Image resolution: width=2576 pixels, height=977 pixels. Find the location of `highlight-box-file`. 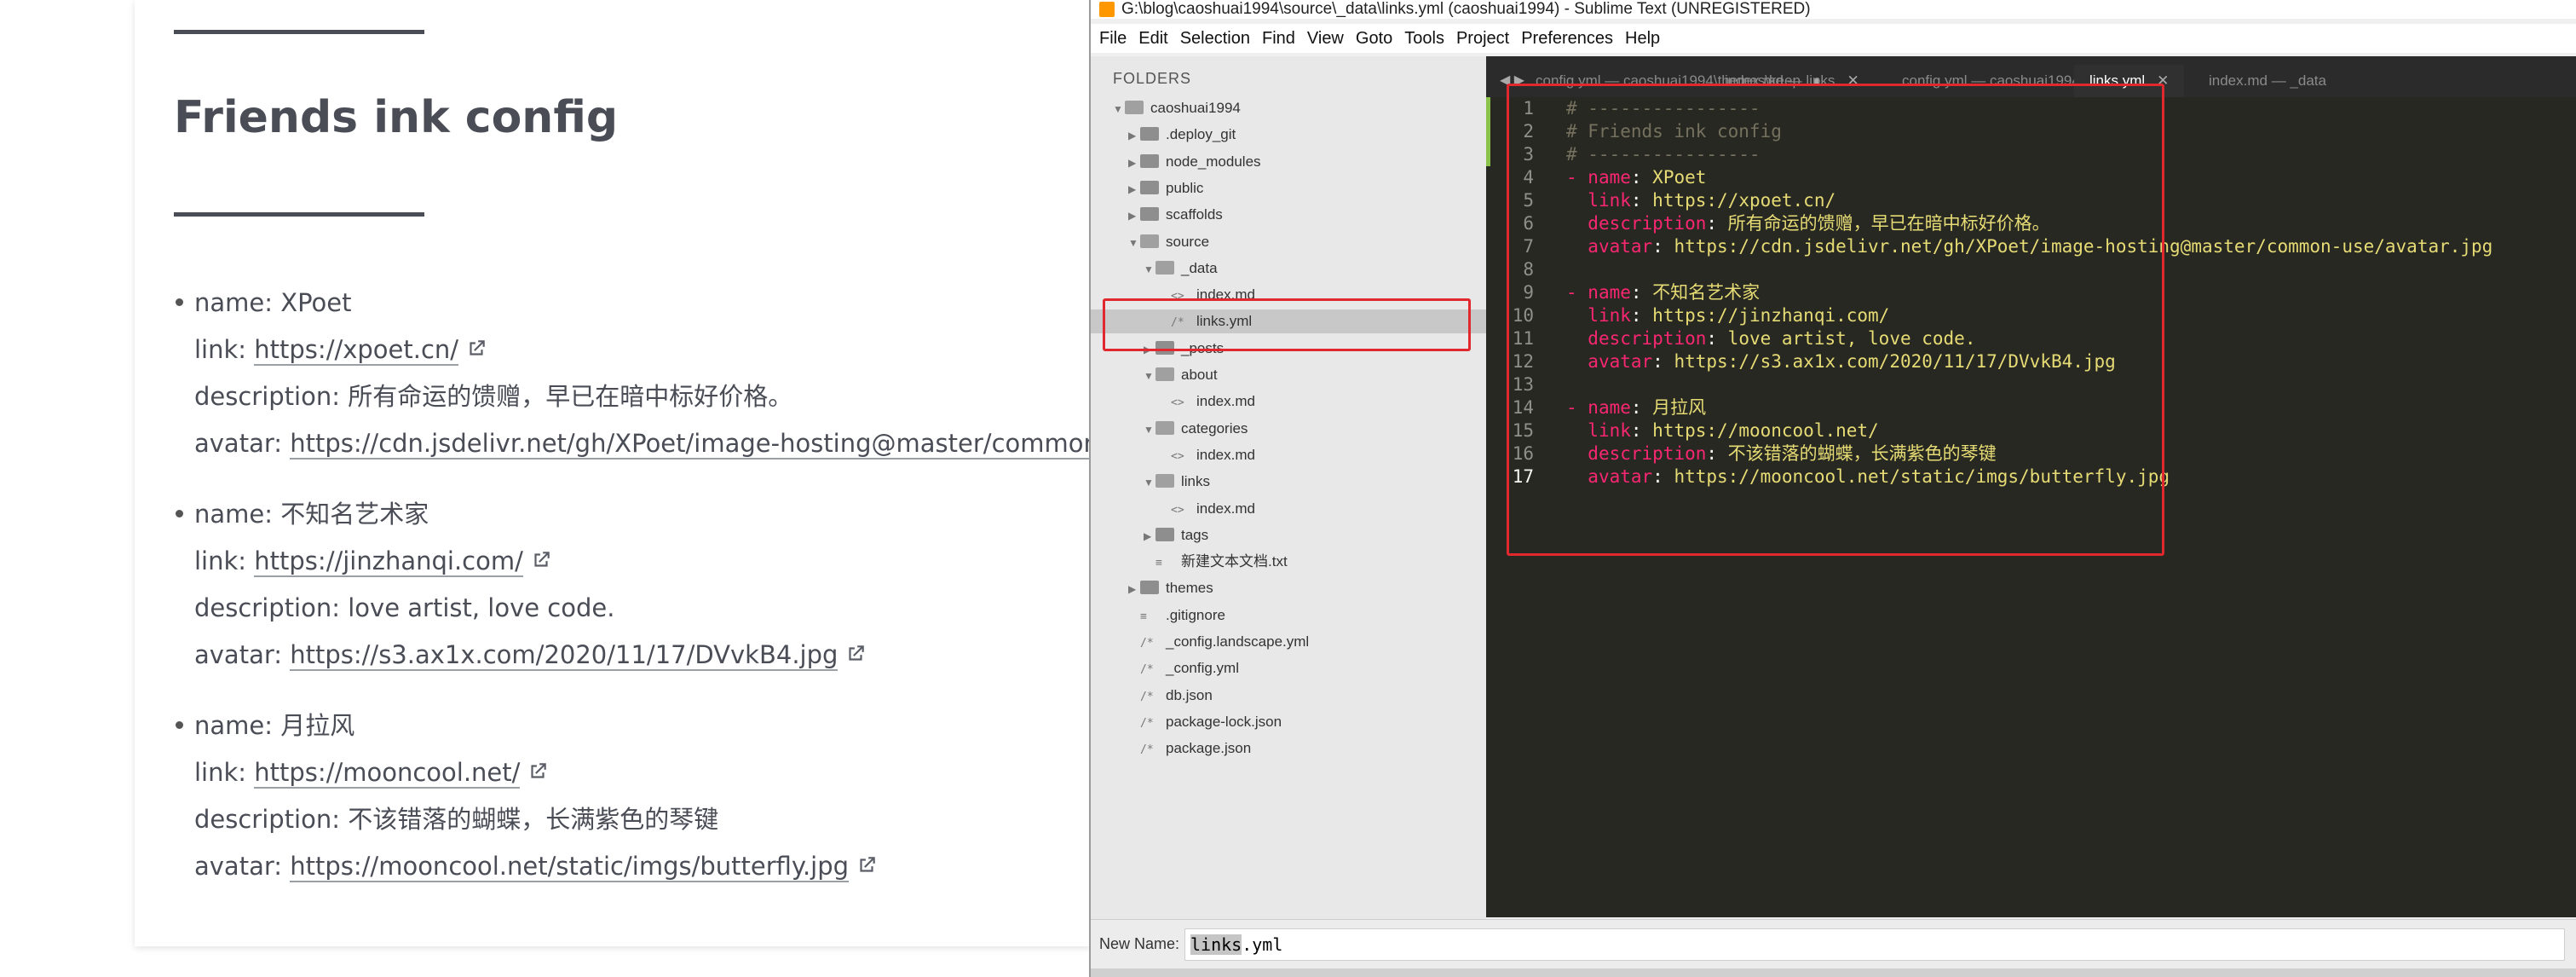

highlight-box-file is located at coordinates (1287, 325).